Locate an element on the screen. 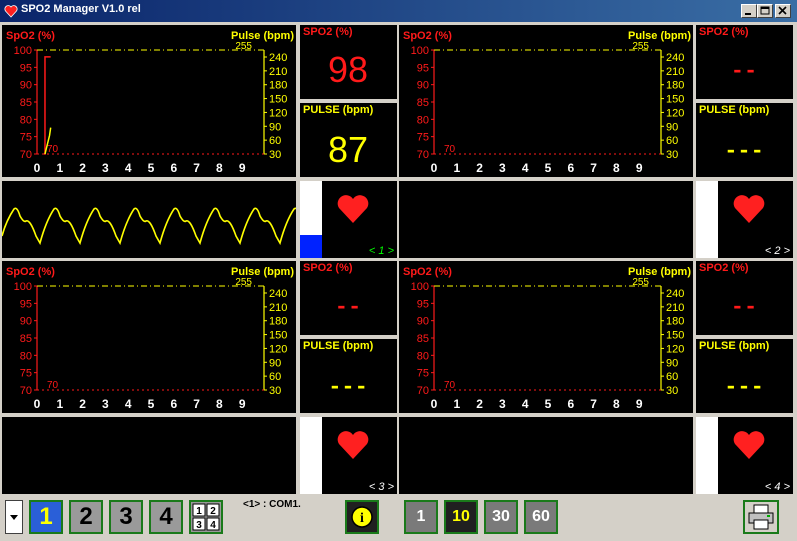  time-button-60: 60 is located at coordinates (541, 517).